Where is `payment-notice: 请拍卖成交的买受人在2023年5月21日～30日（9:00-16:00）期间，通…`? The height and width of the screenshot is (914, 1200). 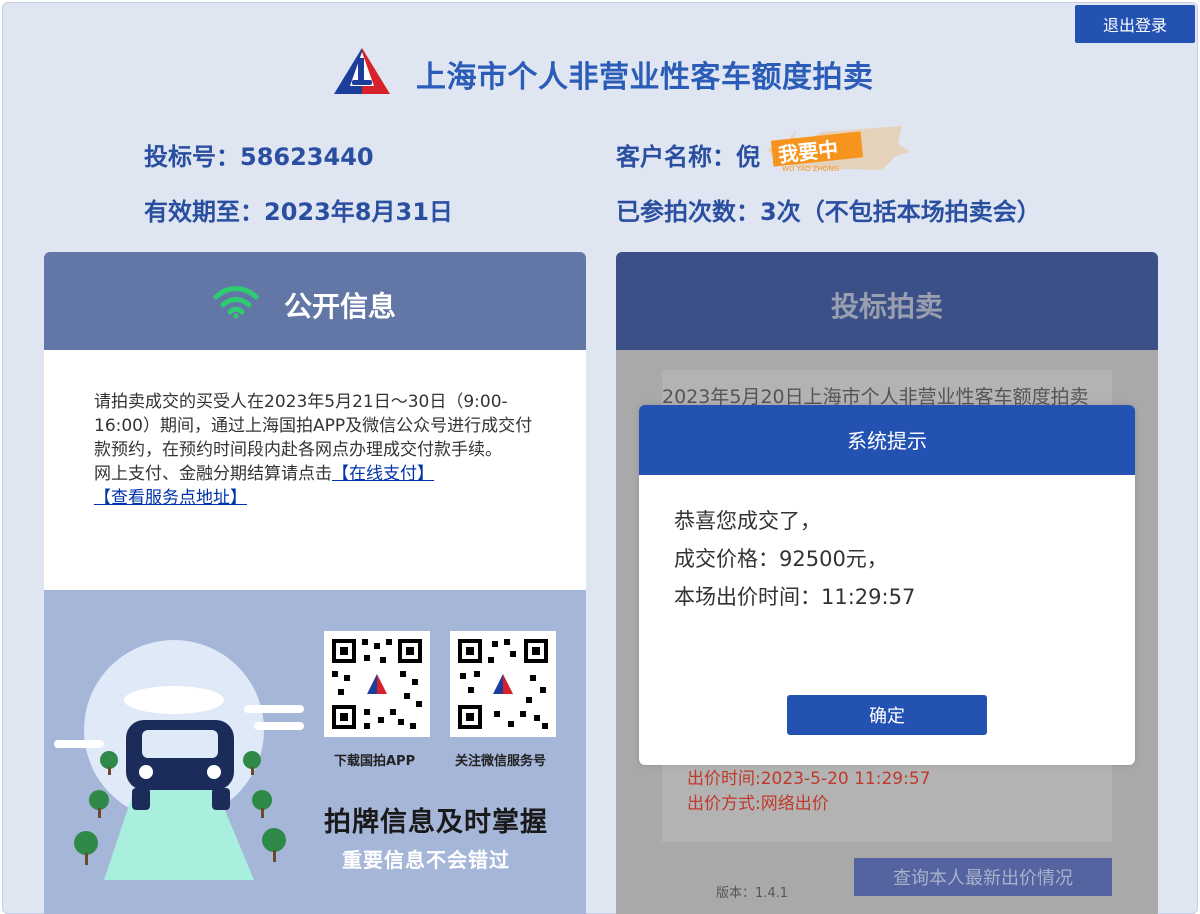 payment-notice: 请拍卖成交的买受人在2023年5月21日～30日（9:00-16:00）期间，通… is located at coordinates (314, 450).